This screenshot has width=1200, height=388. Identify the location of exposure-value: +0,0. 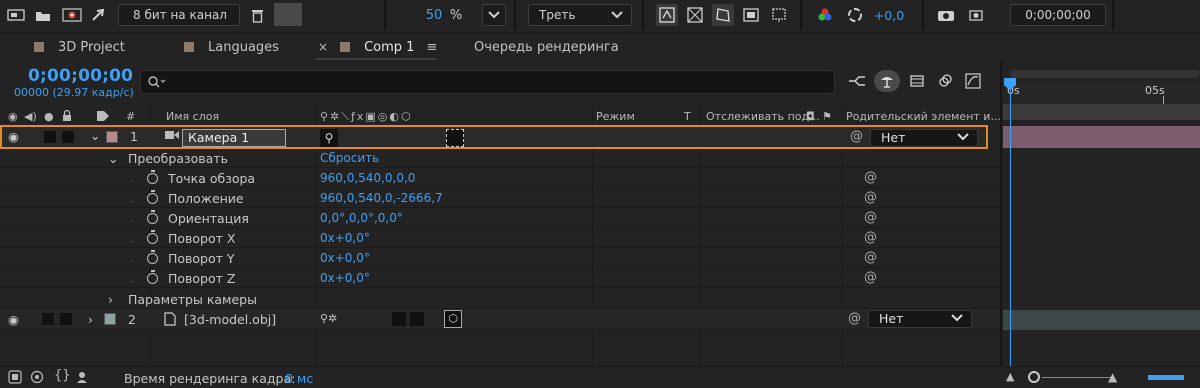
(889, 15).